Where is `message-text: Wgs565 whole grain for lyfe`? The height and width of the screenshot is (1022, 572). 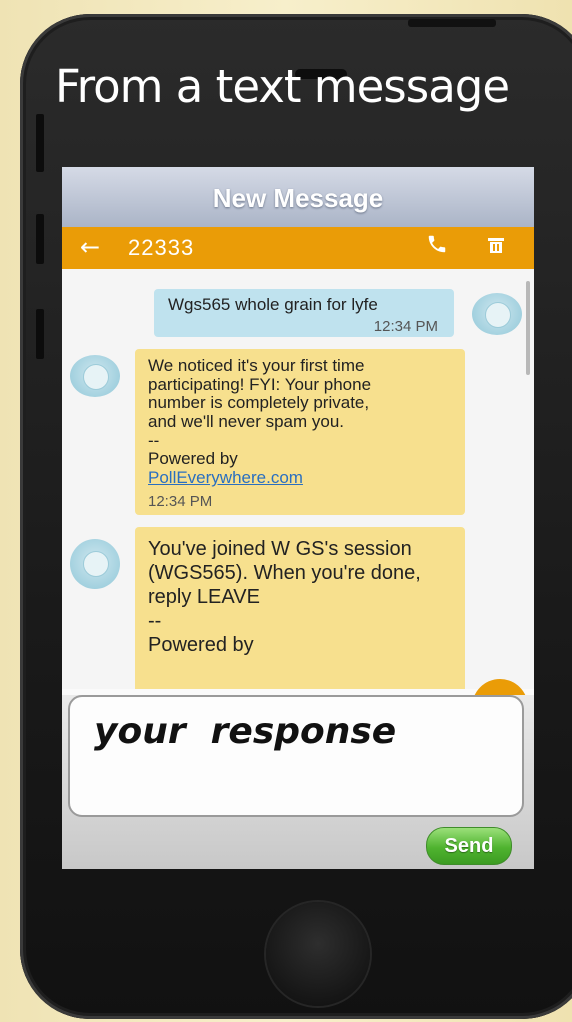 message-text: Wgs565 whole grain for lyfe is located at coordinates (273, 304).